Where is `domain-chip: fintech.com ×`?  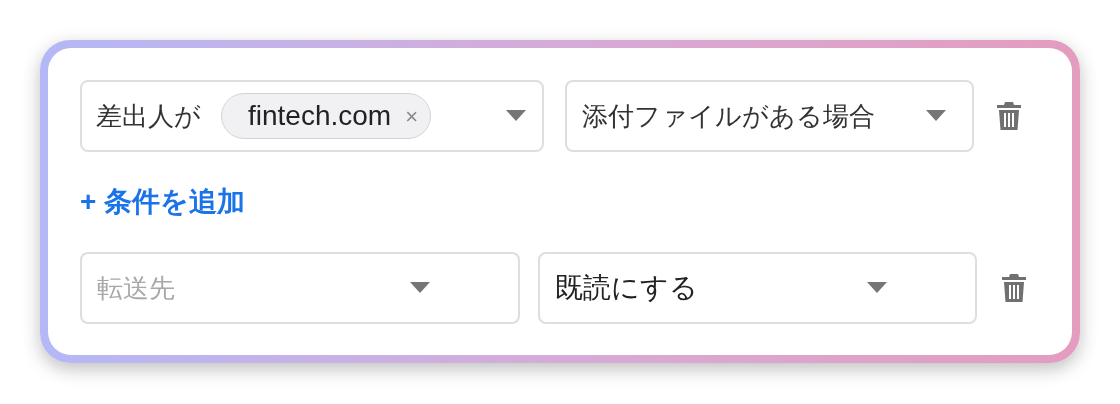 domain-chip: fintech.com × is located at coordinates (326, 116).